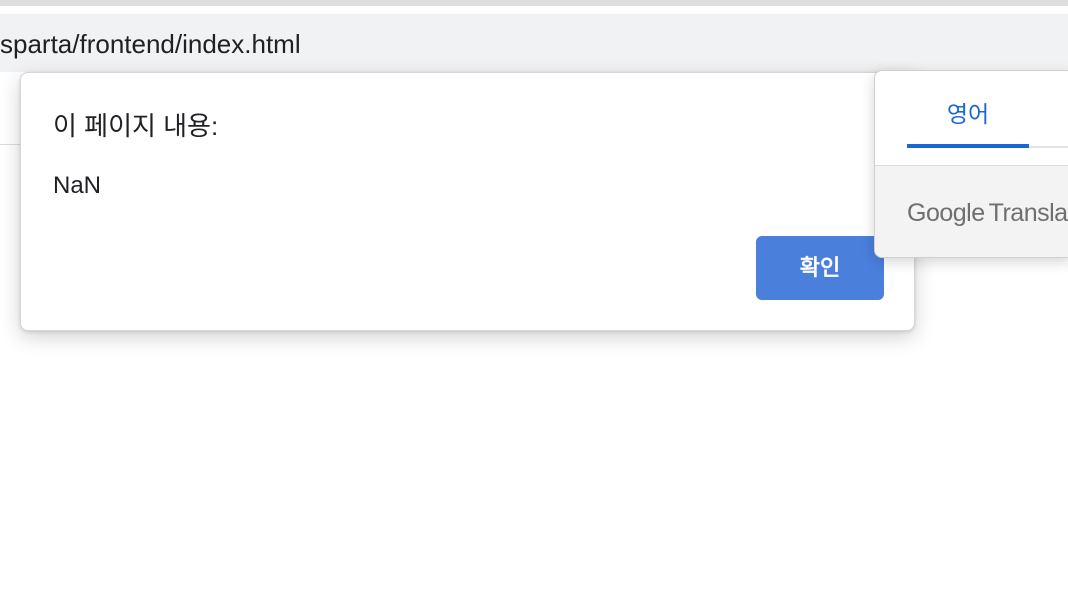  Describe the element at coordinates (150, 44) in the screenshot. I see `address-url-text: sparta/frontend/index.html` at that location.